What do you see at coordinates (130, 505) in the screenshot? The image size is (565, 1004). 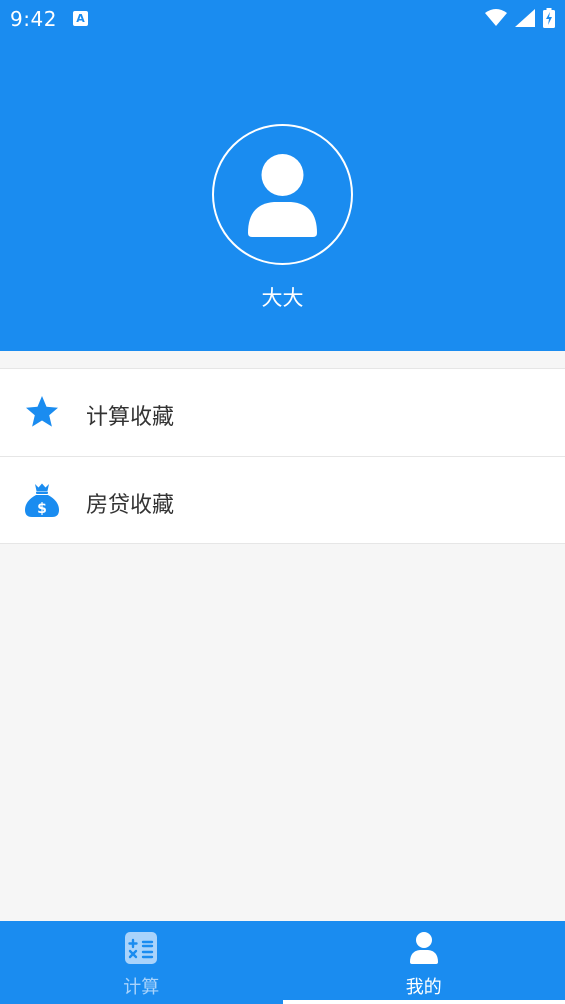 I see `menu-item-label: 房贷收藏` at bounding box center [130, 505].